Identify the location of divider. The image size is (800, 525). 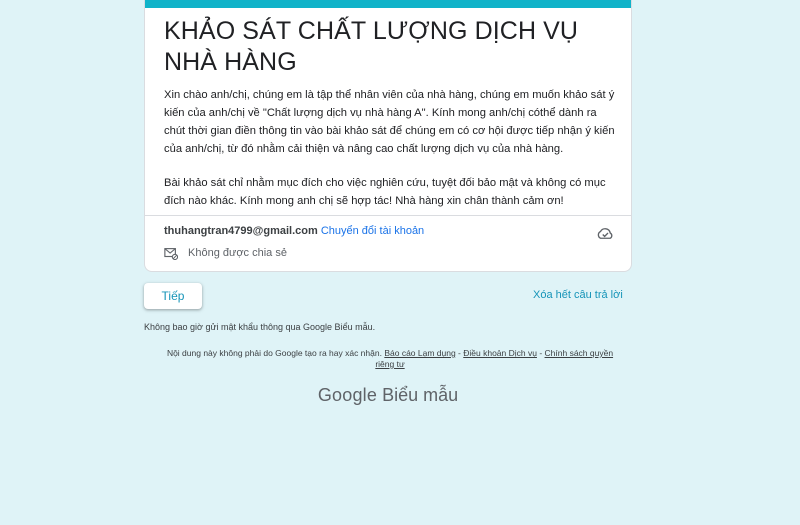
(388, 215).